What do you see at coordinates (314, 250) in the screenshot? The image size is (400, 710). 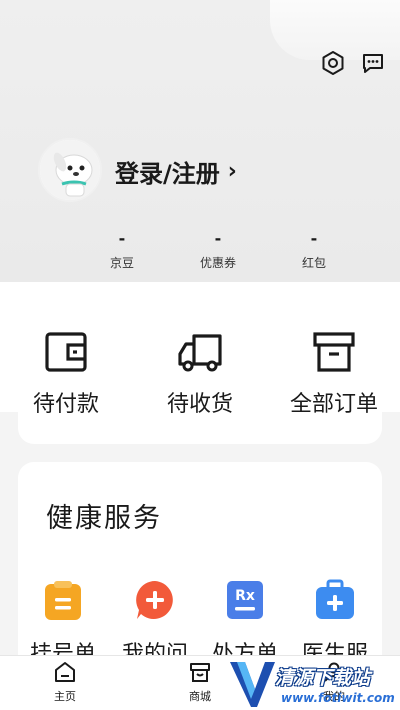 I see `stat-red-packet: - 红包` at bounding box center [314, 250].